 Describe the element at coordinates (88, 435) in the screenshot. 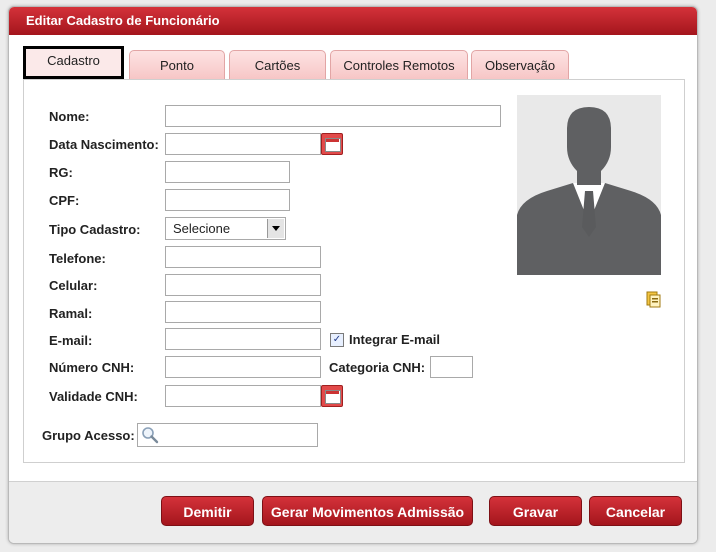

I see `grupo-acesso-label: Grupo Acesso:` at that location.